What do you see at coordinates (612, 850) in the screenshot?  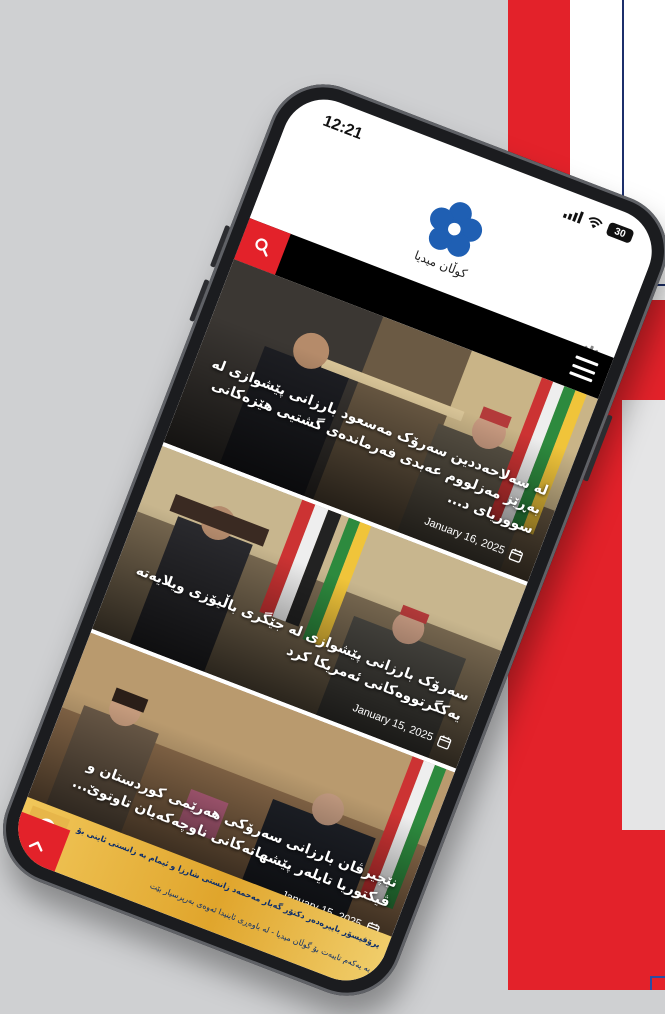 I see `background-red-slash` at bounding box center [612, 850].